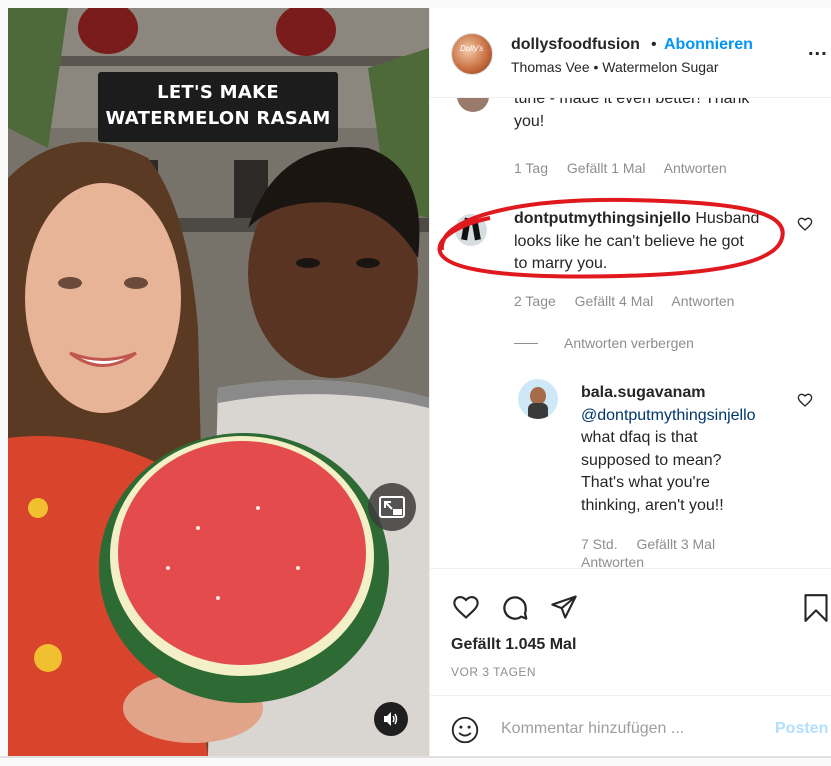 The width and height of the screenshot is (831, 766). I want to click on like-heart-icon, so click(466, 607).